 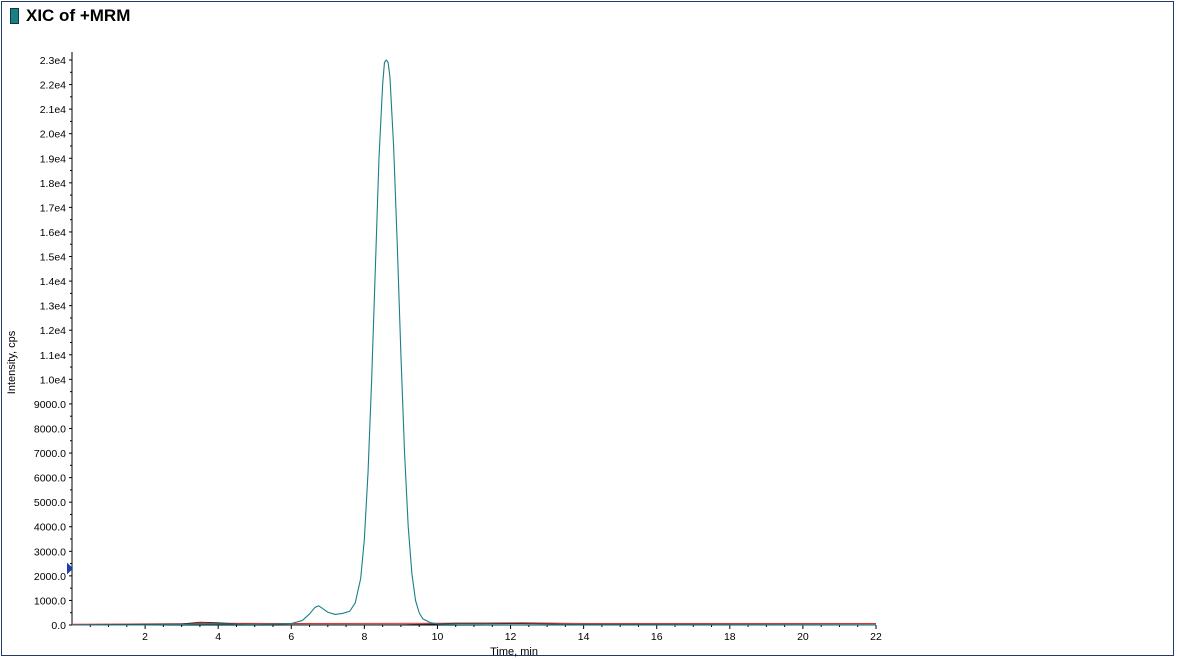 I want to click on y-tick-label: 0.0, so click(x=58, y=626).